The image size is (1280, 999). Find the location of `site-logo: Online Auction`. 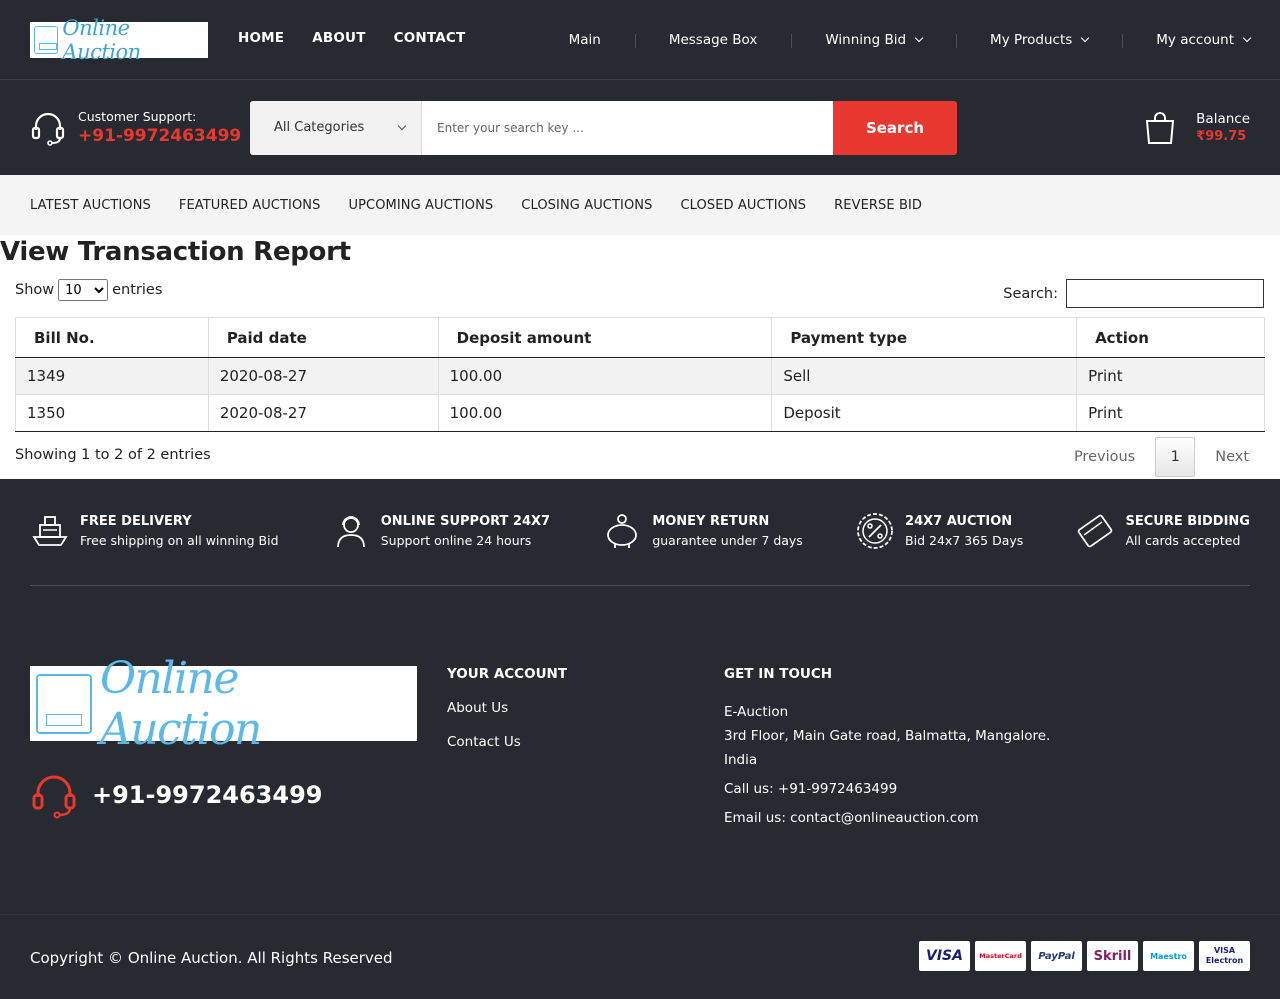

site-logo: Online Auction is located at coordinates (119, 40).